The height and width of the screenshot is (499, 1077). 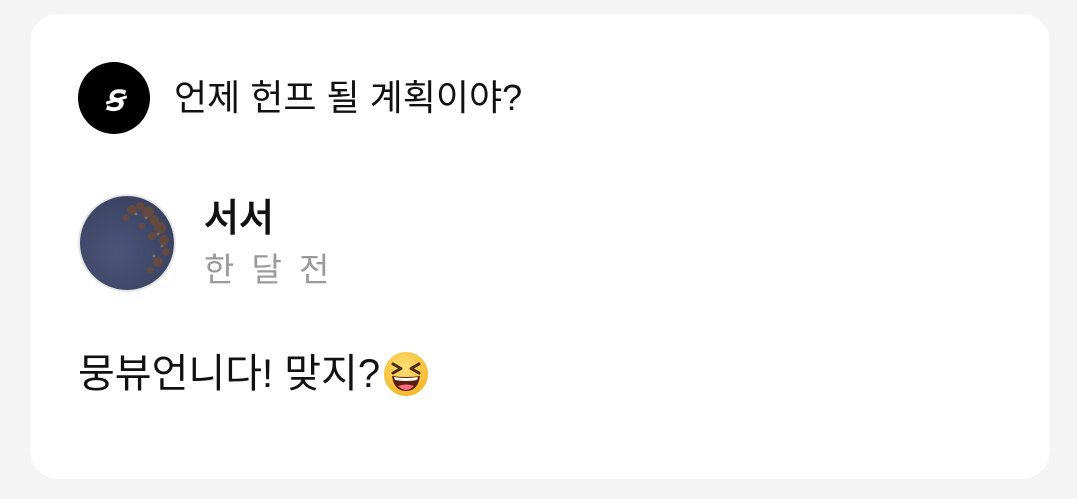 I want to click on question-text: 언제 헌프 될 계획이야?, so click(x=348, y=97).